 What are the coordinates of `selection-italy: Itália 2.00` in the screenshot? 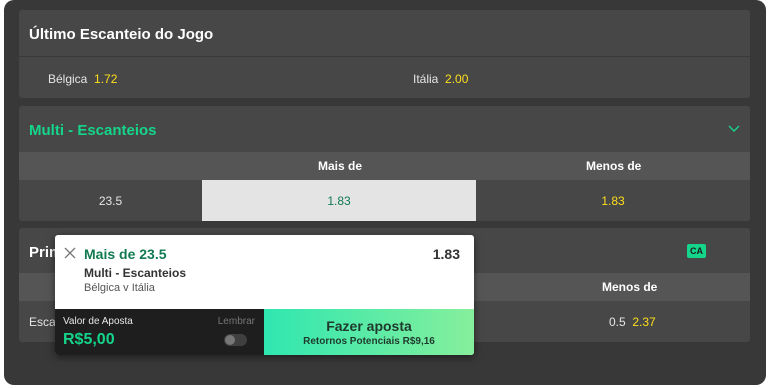 It's located at (440, 79).